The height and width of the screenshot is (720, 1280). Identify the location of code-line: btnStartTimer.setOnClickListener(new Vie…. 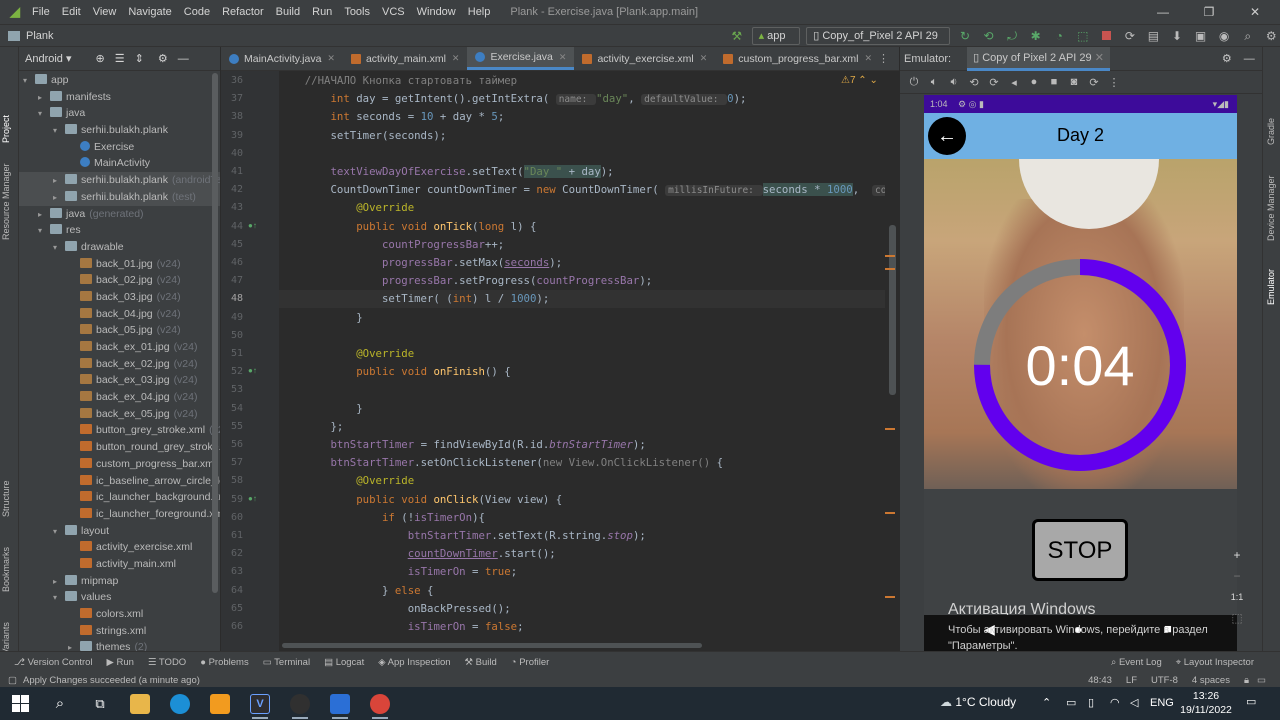
(582, 463).